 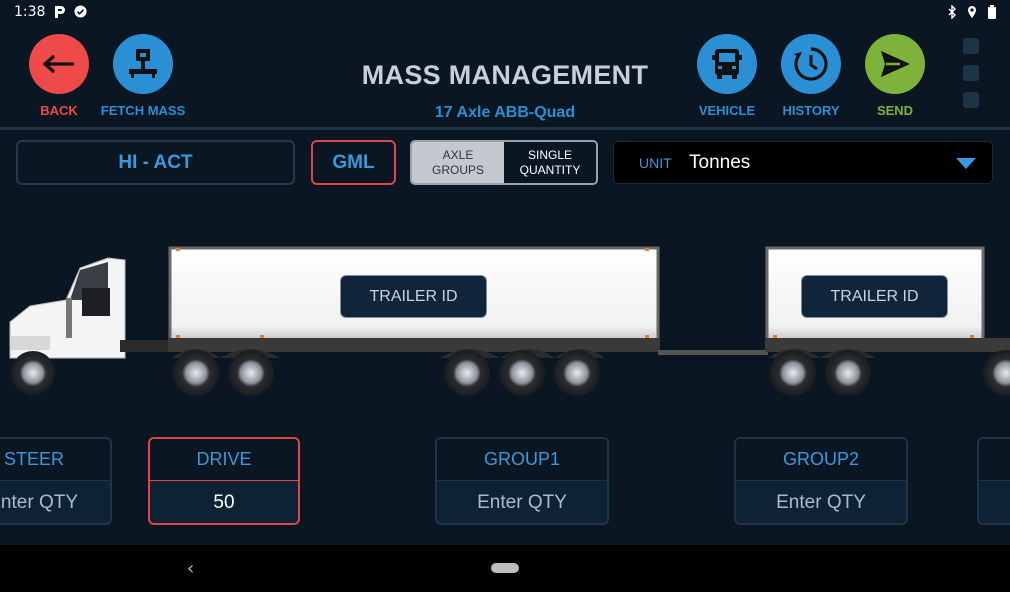 I want to click on history-button, so click(x=811, y=64).